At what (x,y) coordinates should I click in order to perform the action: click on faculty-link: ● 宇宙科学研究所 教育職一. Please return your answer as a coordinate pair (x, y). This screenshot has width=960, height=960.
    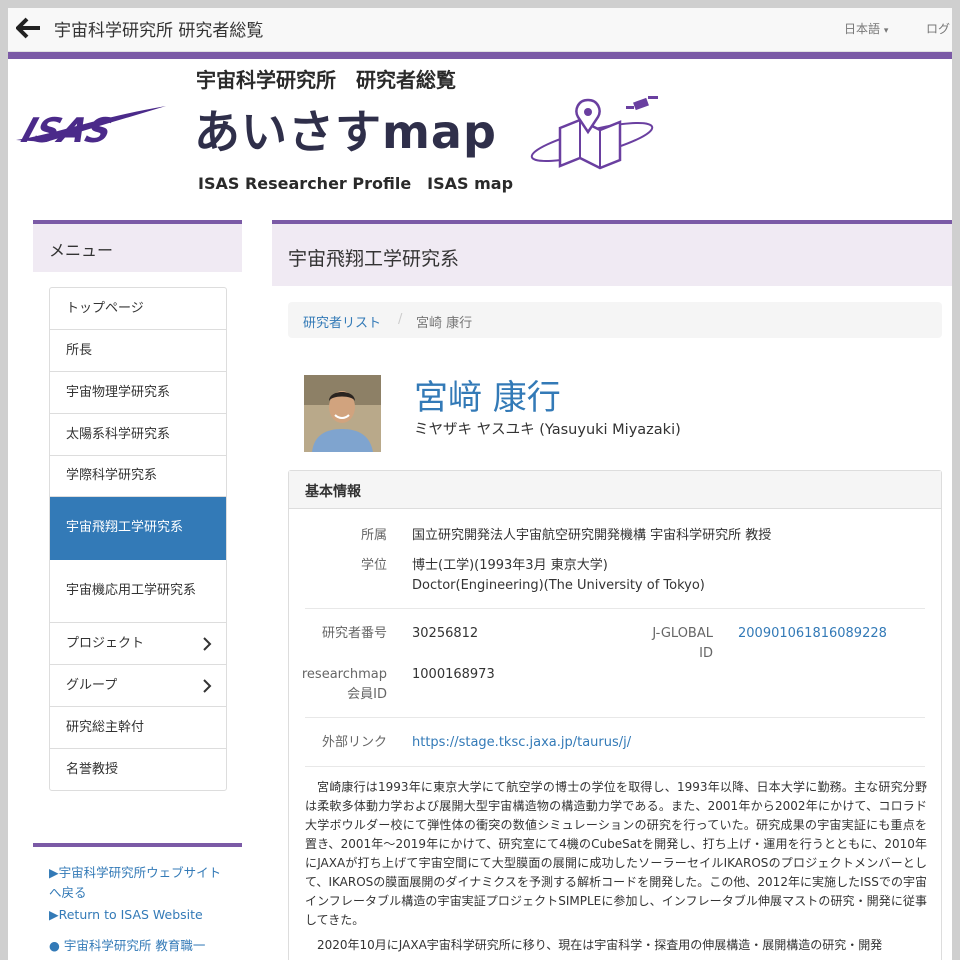
    Looking at the image, I should click on (127, 946).